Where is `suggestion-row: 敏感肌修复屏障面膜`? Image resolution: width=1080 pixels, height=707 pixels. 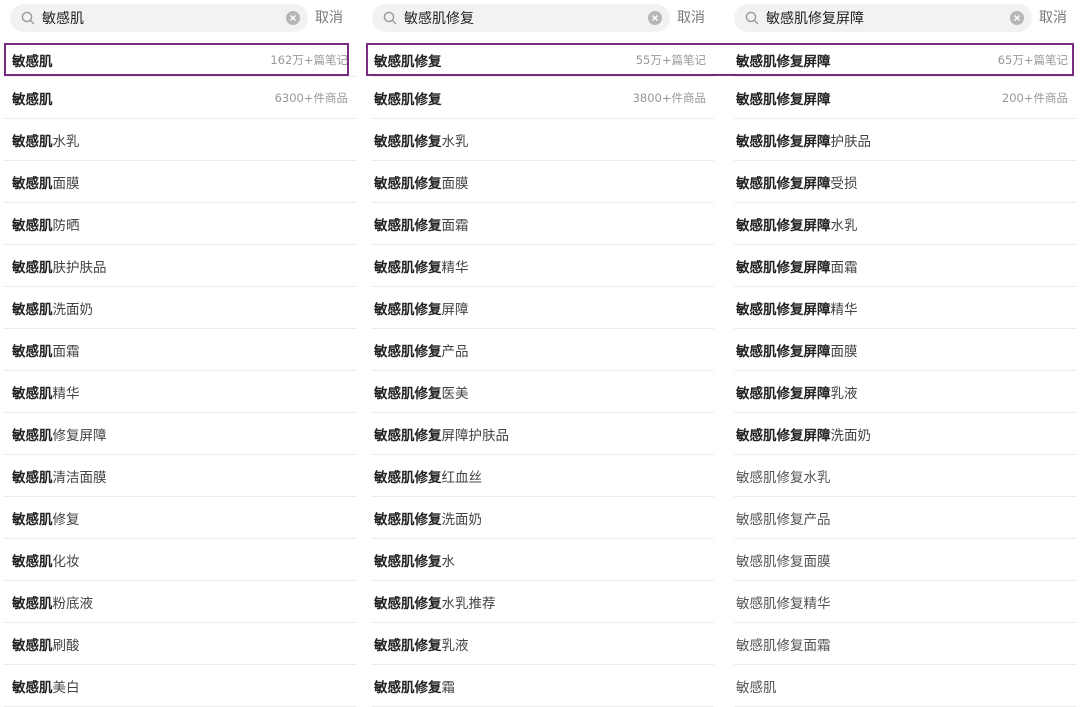
suggestion-row: 敏感肌修复屏障面膜 is located at coordinates (905, 350).